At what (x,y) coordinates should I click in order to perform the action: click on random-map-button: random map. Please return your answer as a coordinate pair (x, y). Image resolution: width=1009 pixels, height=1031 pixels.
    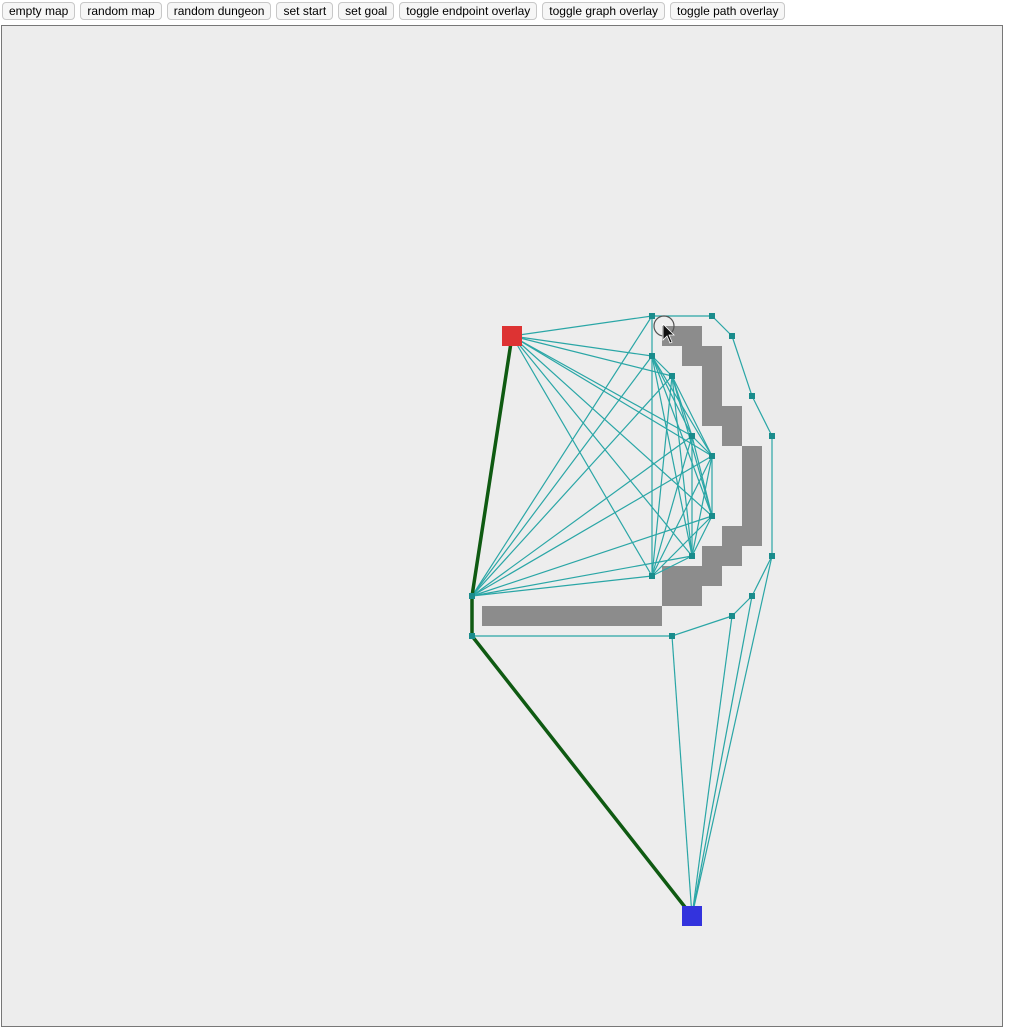
    Looking at the image, I should click on (121, 11).